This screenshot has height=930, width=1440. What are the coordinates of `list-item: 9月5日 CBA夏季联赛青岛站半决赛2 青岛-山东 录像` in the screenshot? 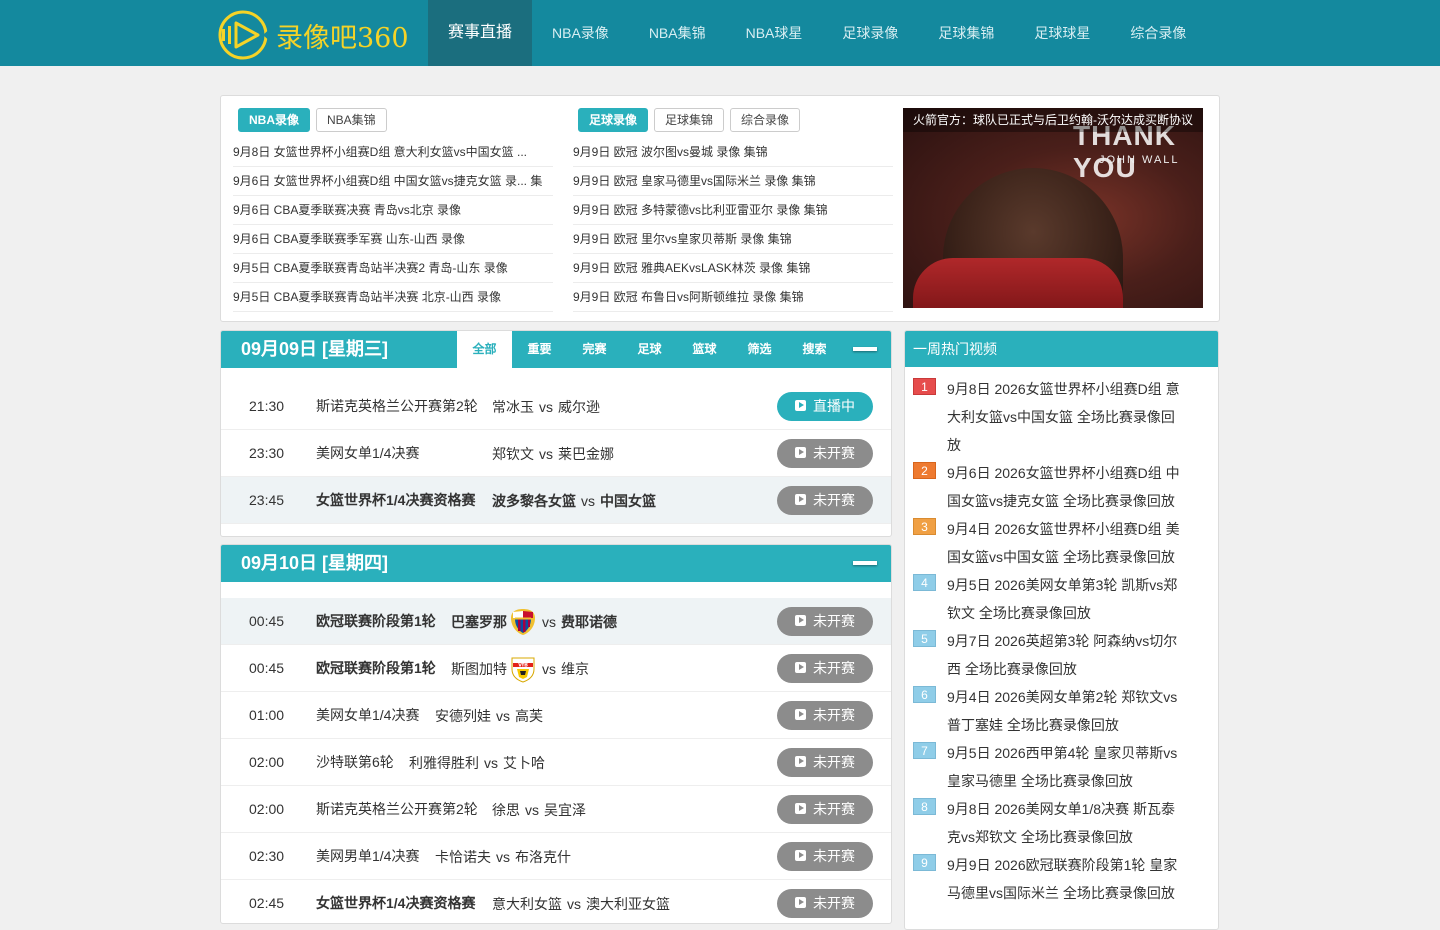 It's located at (393, 268).